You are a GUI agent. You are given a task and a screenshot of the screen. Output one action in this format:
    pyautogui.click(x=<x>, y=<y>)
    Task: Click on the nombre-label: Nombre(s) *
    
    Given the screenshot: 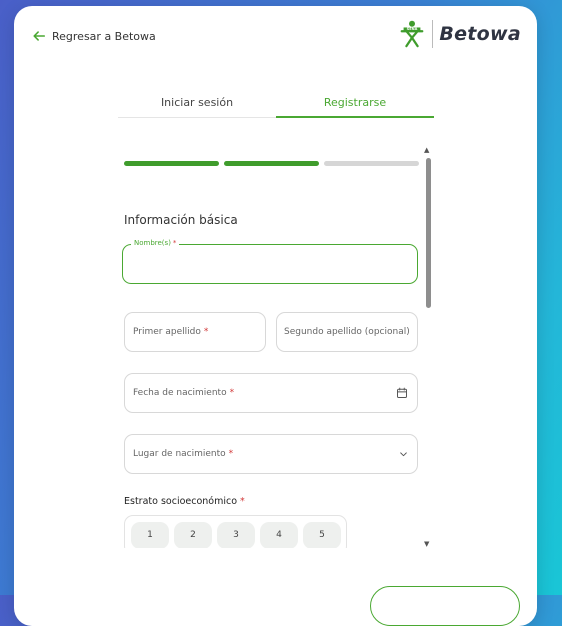 What is the action you would take?
    pyautogui.click(x=155, y=243)
    